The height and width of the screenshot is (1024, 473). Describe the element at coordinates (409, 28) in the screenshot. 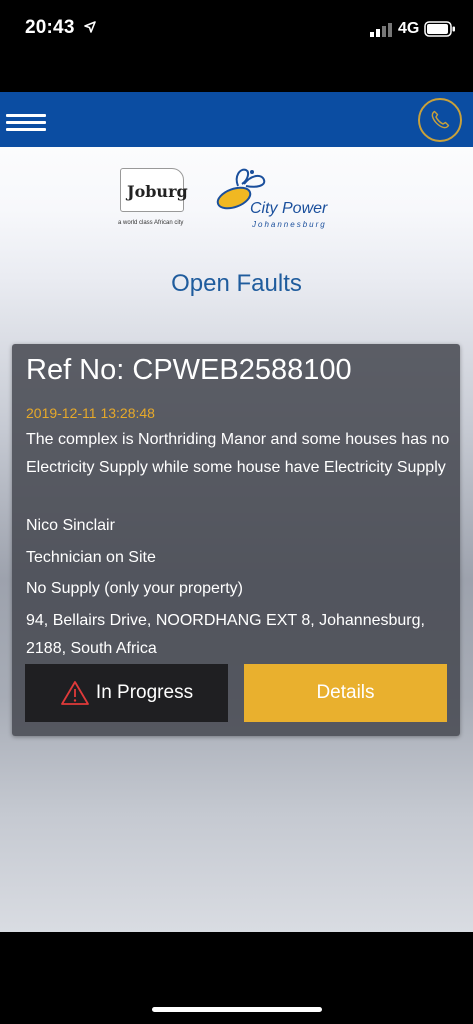

I see `network-type-label: 4G` at that location.